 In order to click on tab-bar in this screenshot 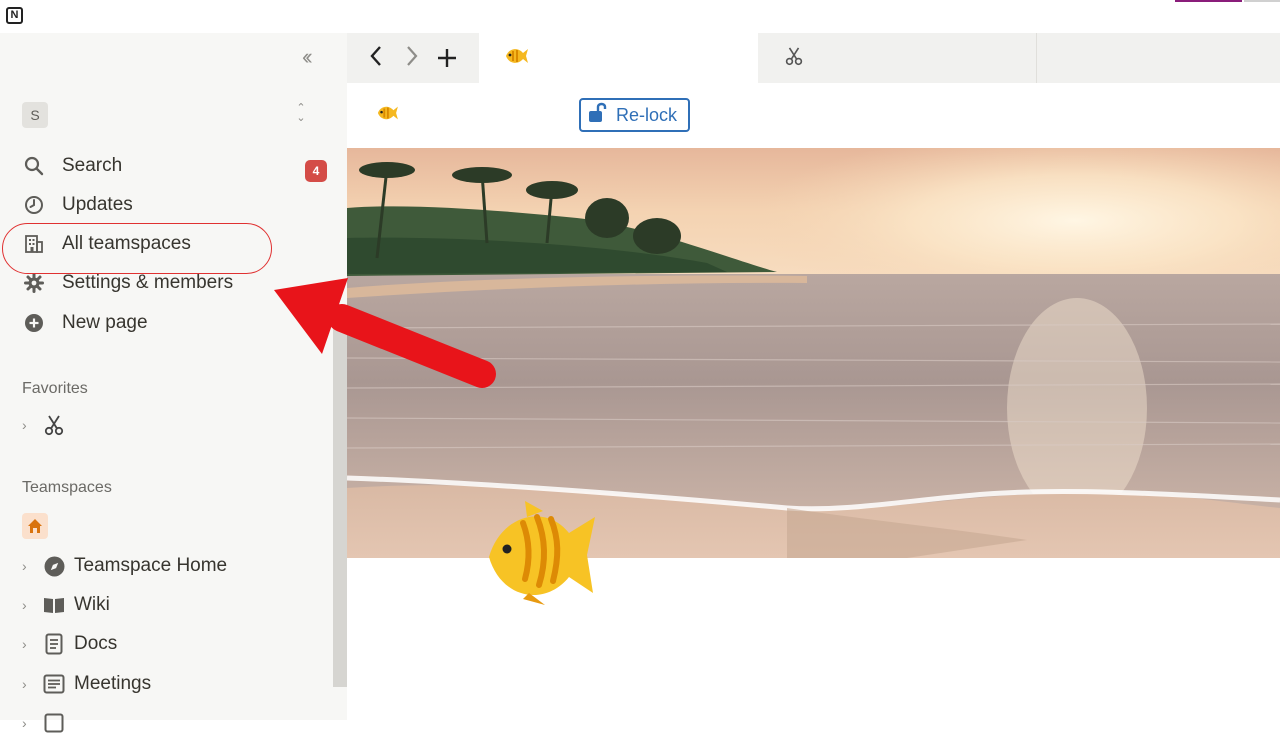, I will do `click(813, 58)`.